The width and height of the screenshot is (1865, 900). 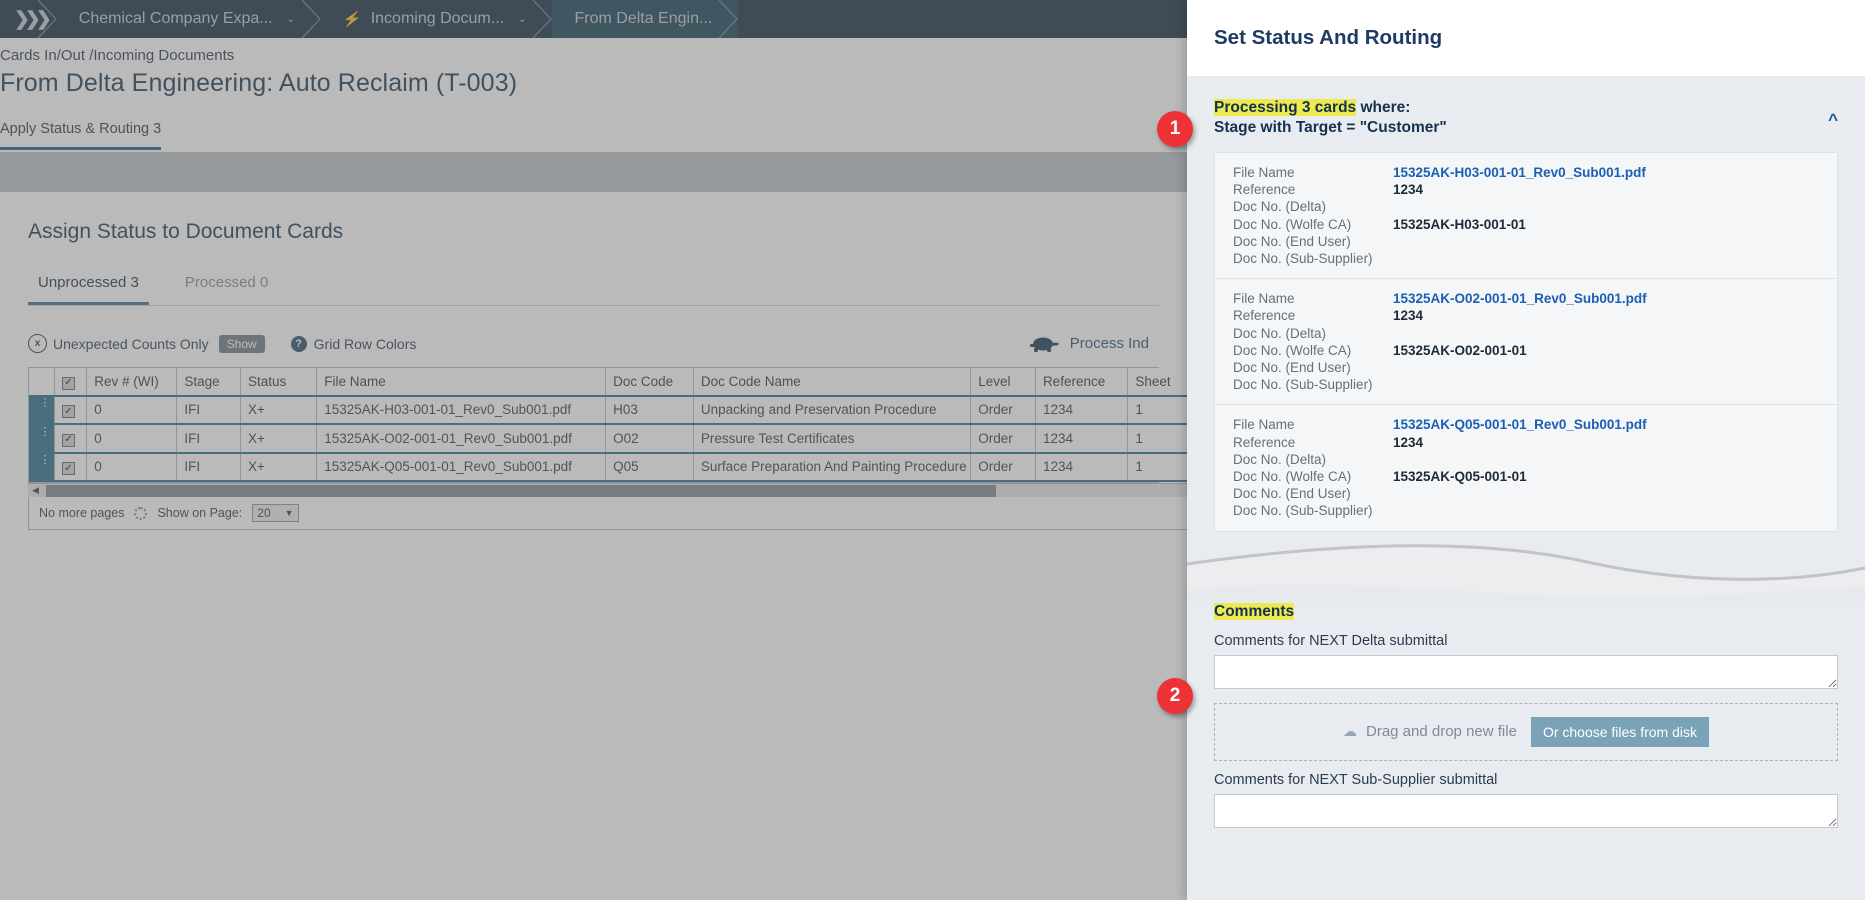 What do you see at coordinates (28, 19) in the screenshot?
I see `home-nav-button: ❯❯❯` at bounding box center [28, 19].